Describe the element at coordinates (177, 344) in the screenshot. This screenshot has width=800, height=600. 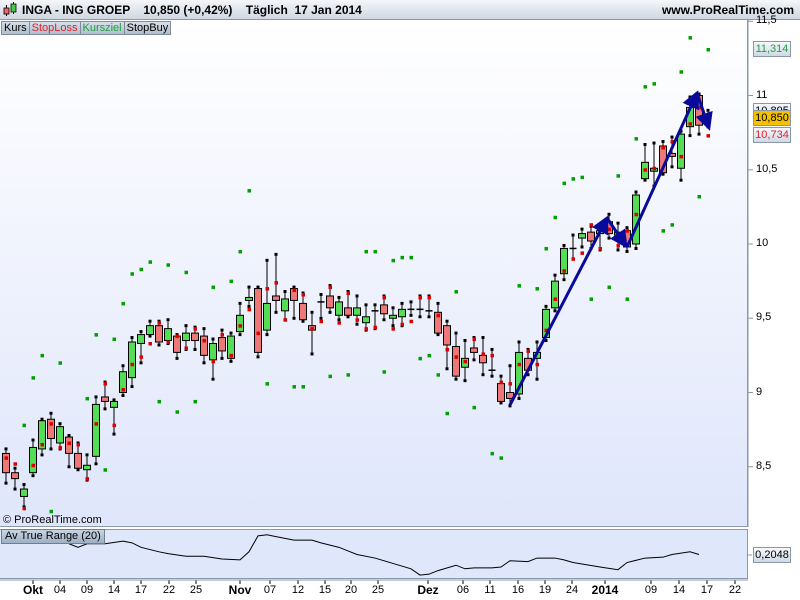
I see `candle-body-down` at that location.